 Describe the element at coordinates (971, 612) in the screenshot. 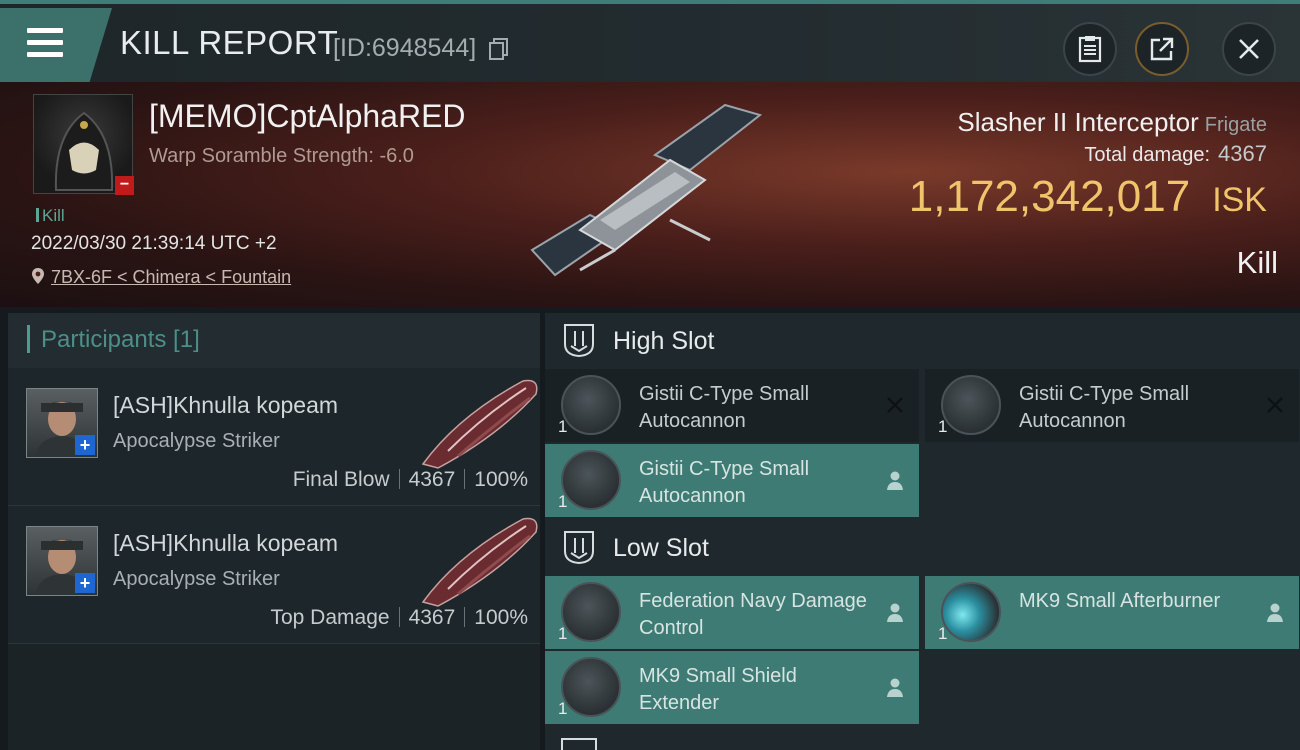

I see `afterburner-icon` at that location.